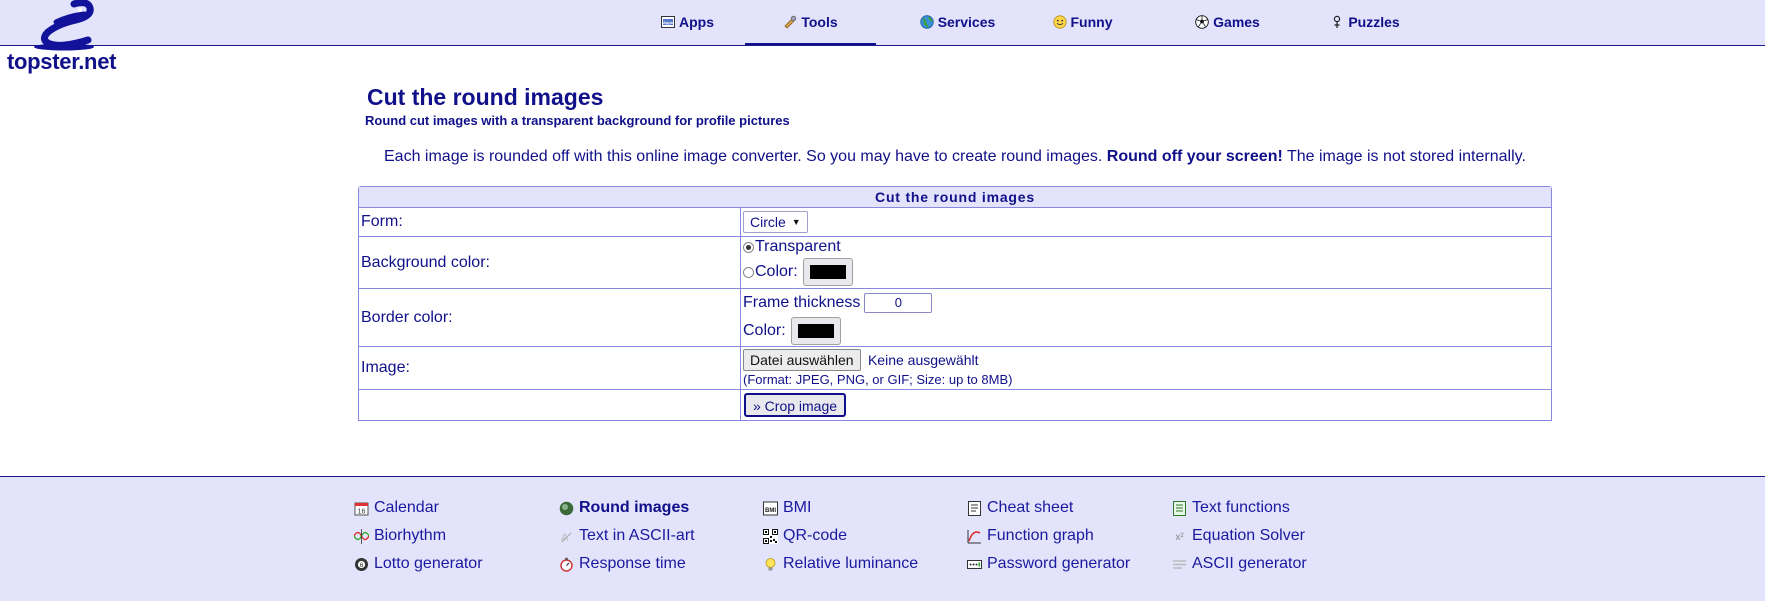 This screenshot has height=601, width=1765. I want to click on border-color-option-label: Color:, so click(764, 330).